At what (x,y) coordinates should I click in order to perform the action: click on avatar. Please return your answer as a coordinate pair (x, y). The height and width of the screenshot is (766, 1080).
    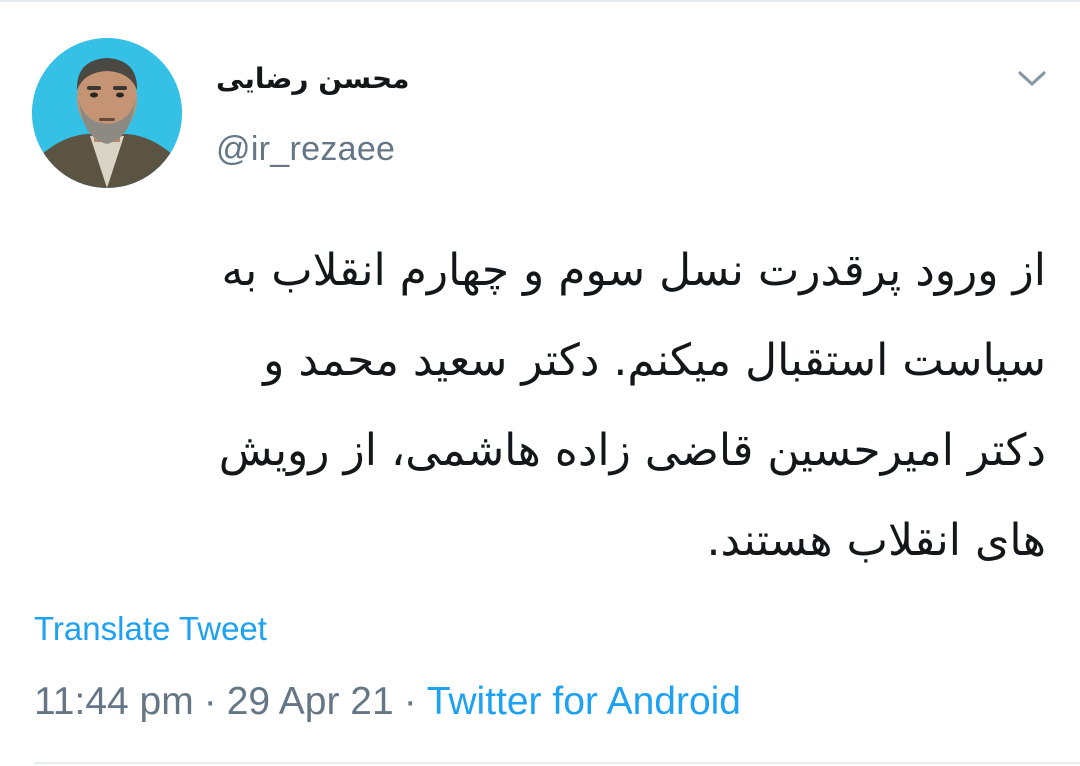
    Looking at the image, I should click on (107, 113).